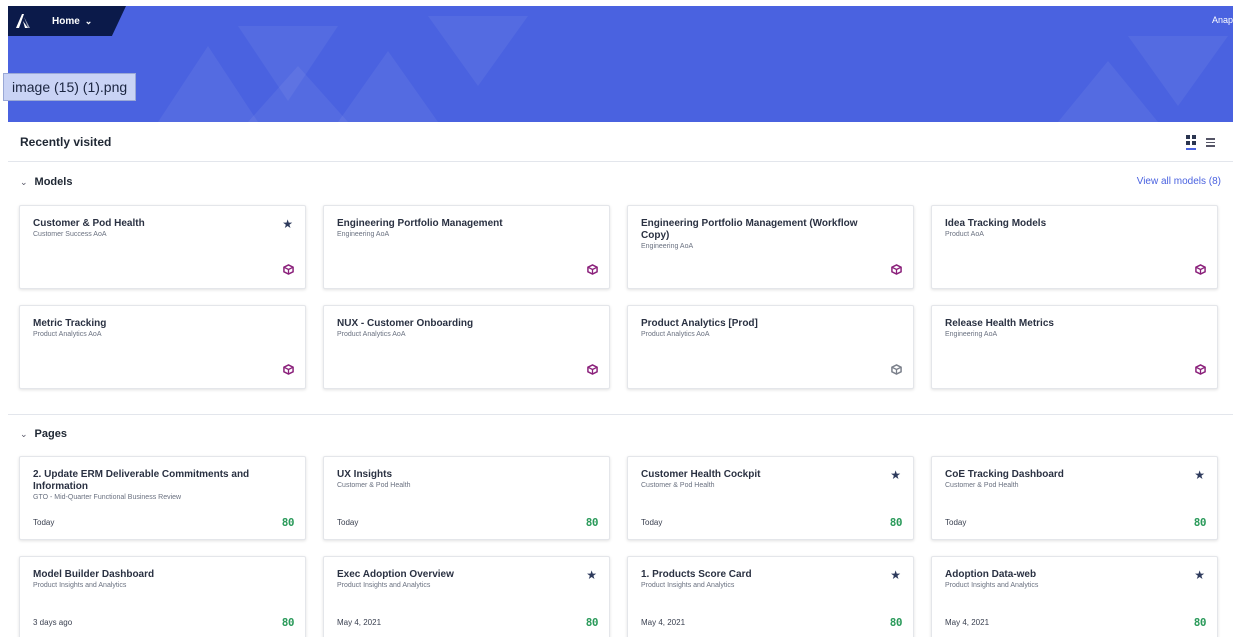  I want to click on page-date: 3 days ago, so click(53, 622).